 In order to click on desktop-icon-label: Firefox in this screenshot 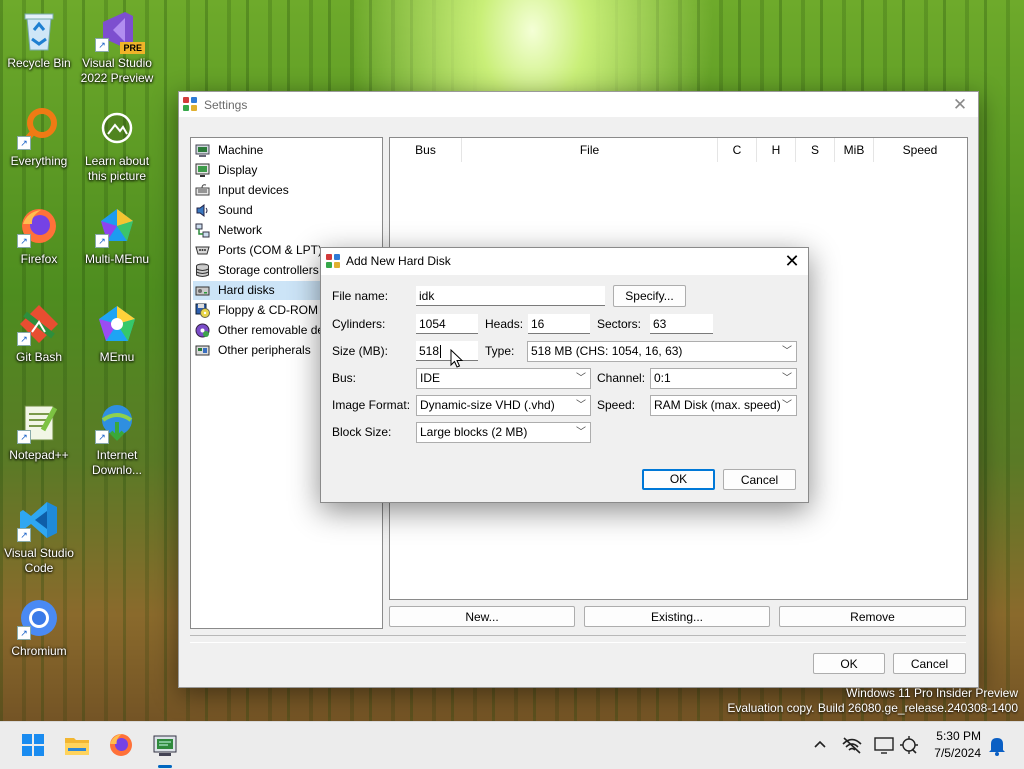, I will do `click(39, 259)`.